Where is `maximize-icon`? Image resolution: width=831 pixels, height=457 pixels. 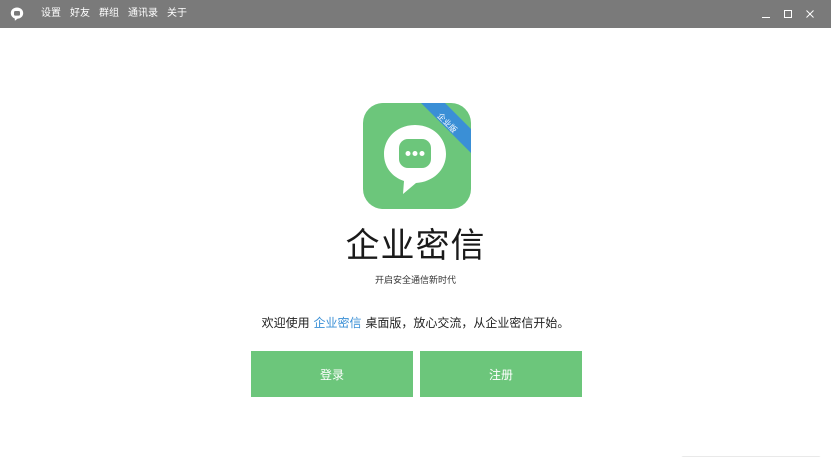 maximize-icon is located at coordinates (788, 14).